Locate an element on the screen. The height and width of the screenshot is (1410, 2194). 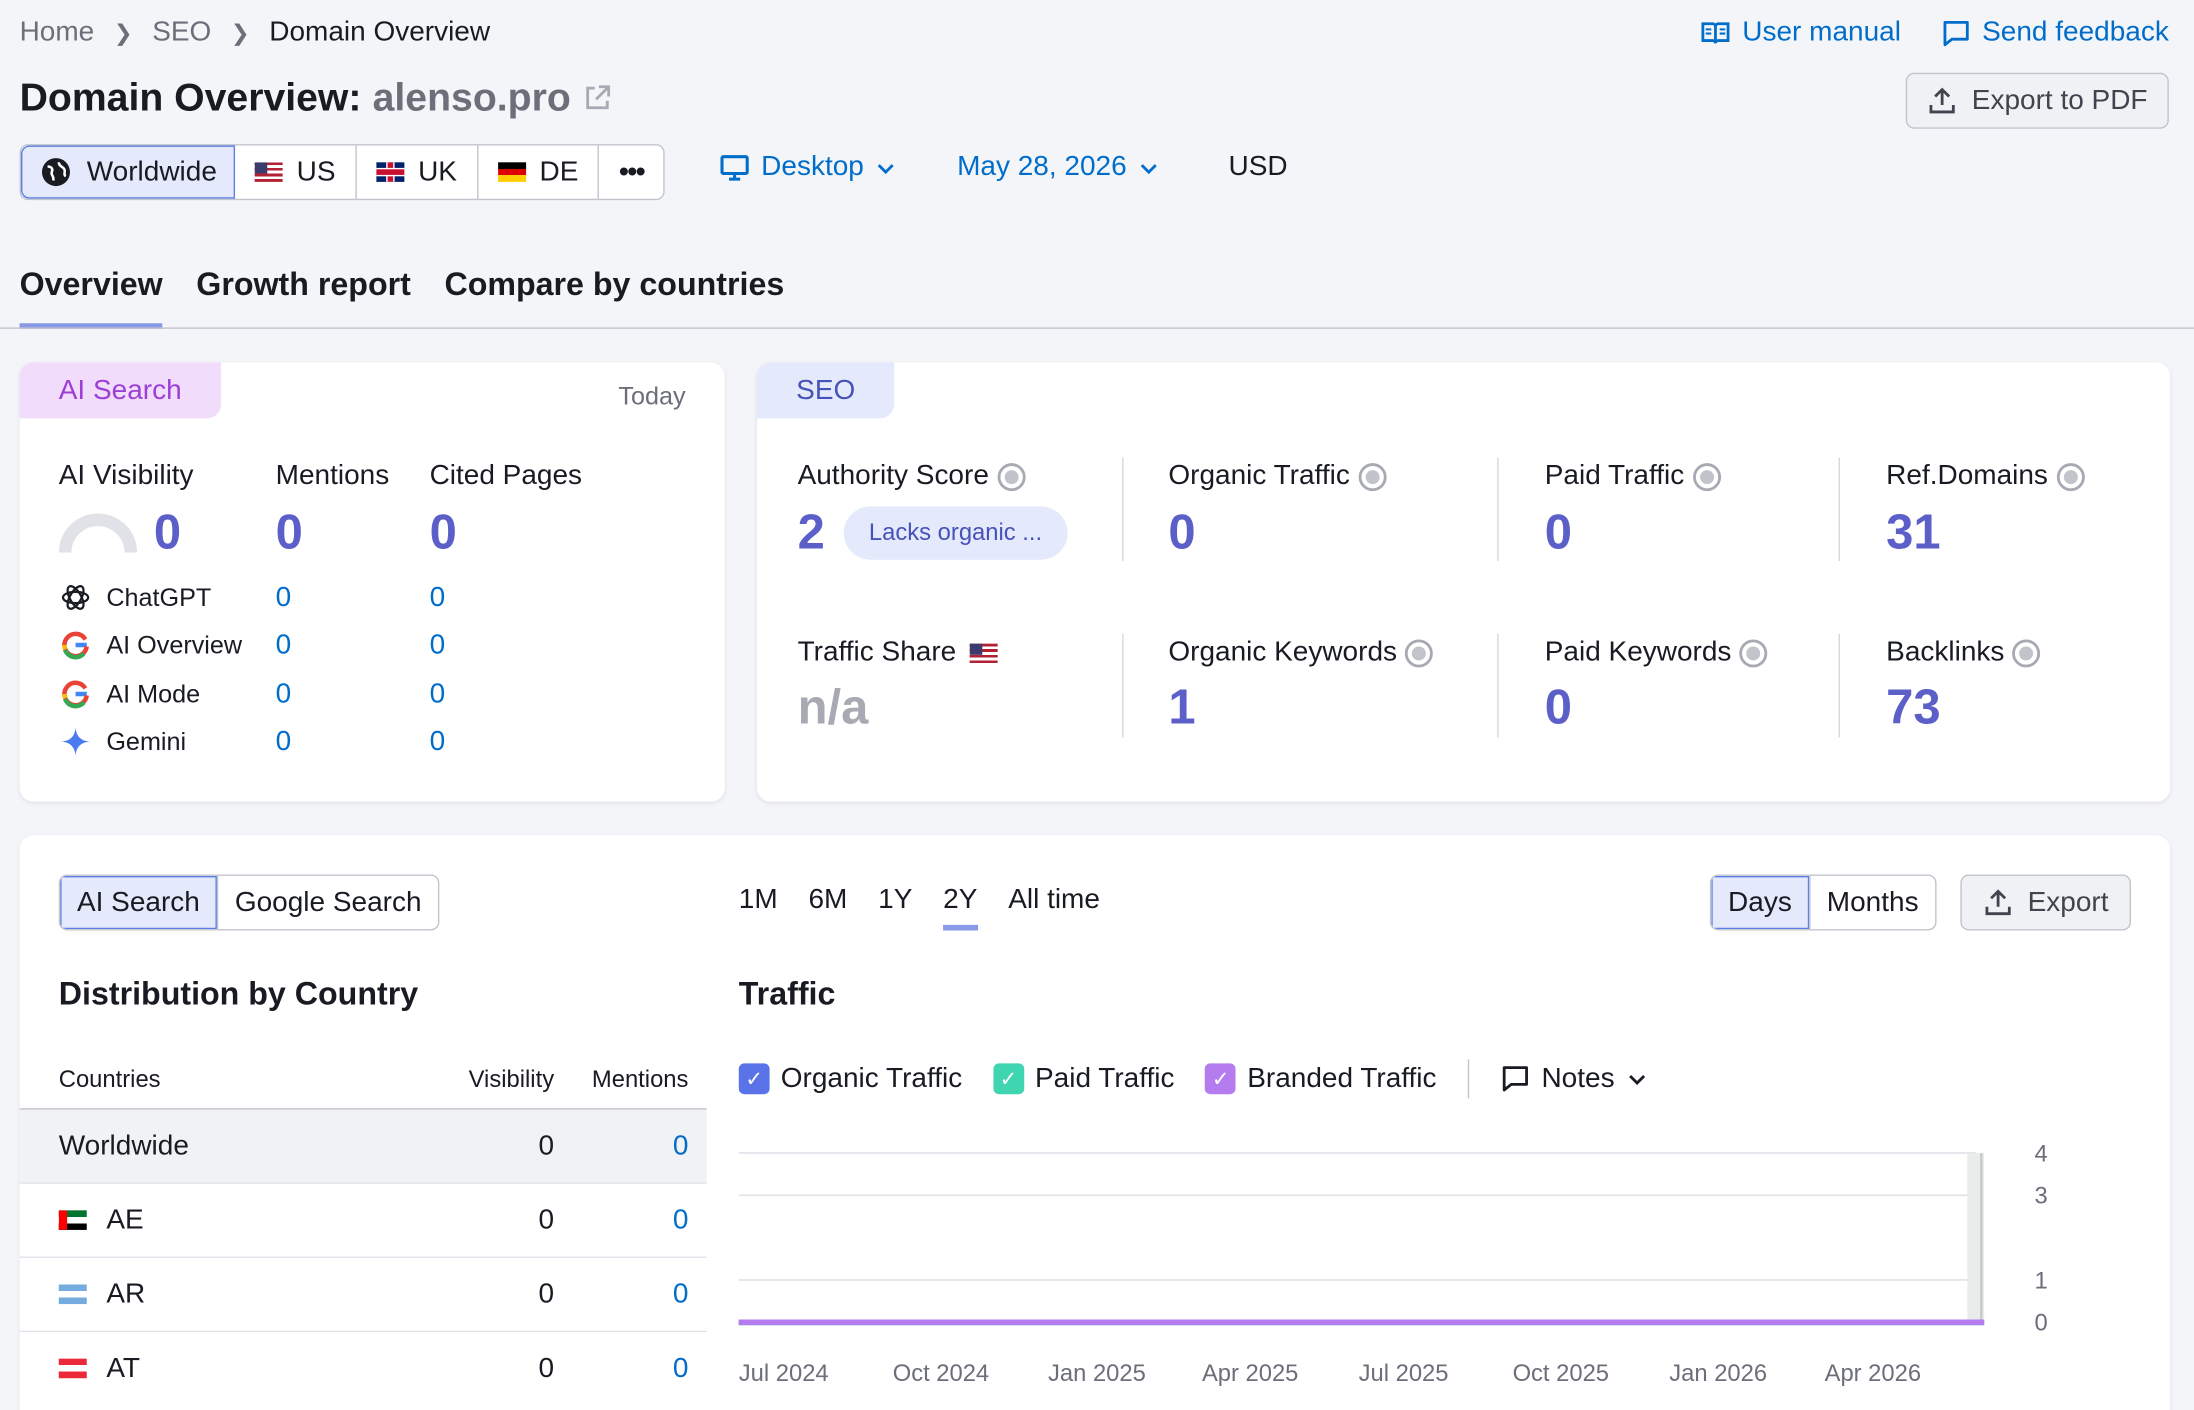
table-row: AR 0 0 is located at coordinates (363, 1293).